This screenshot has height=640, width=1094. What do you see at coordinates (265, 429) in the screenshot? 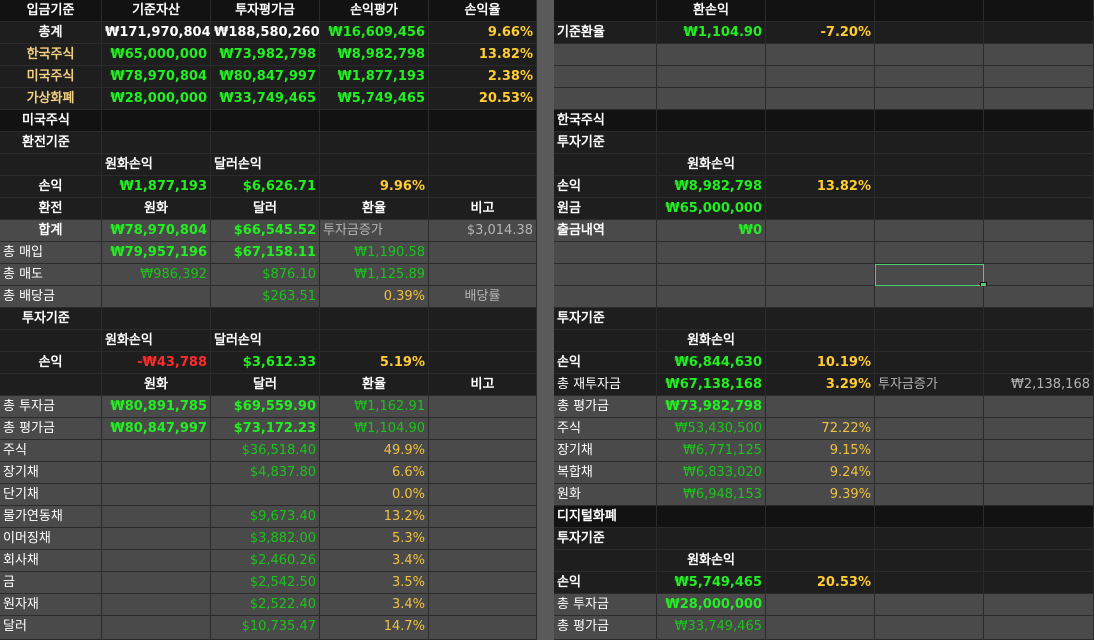
I see `us-total-eval-usd: $73,172.23` at bounding box center [265, 429].